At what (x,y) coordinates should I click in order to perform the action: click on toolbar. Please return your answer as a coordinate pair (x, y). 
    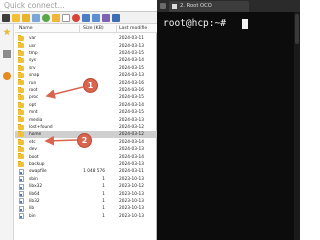
    Looking at the image, I should click on (78, 18).